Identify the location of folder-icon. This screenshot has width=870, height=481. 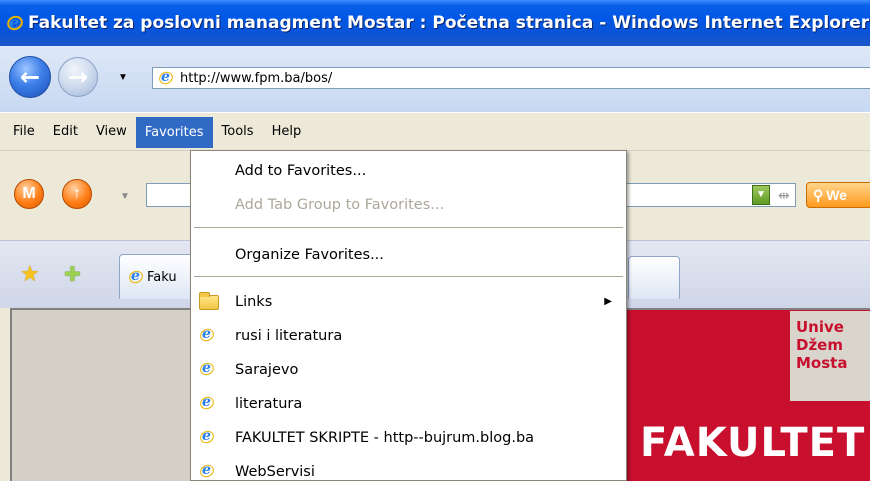
(209, 301).